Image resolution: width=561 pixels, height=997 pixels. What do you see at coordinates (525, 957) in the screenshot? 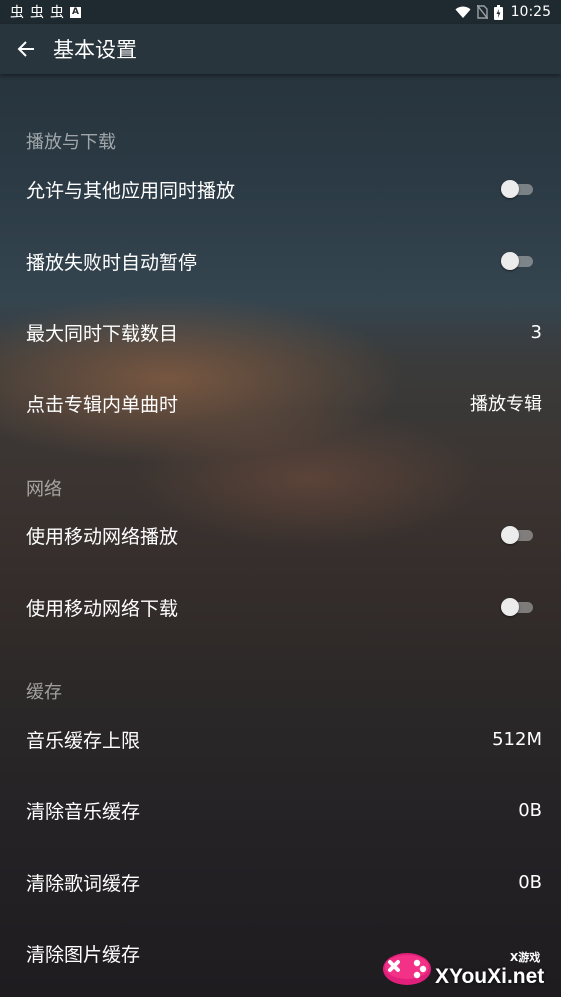
I see `watermark-cn: X游戏` at bounding box center [525, 957].